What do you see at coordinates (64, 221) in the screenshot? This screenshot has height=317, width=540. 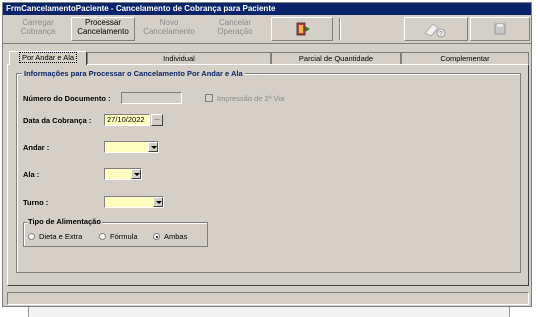 I see `meal-type-title: Tipo de Alimentação` at bounding box center [64, 221].